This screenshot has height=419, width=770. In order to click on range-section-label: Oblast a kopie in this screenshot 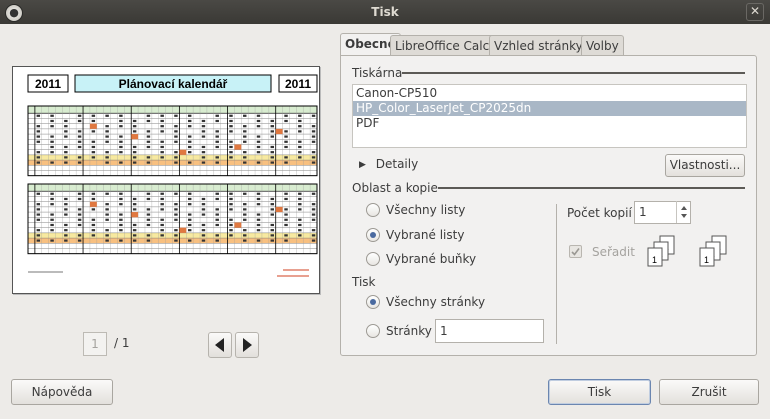, I will do `click(395, 188)`.